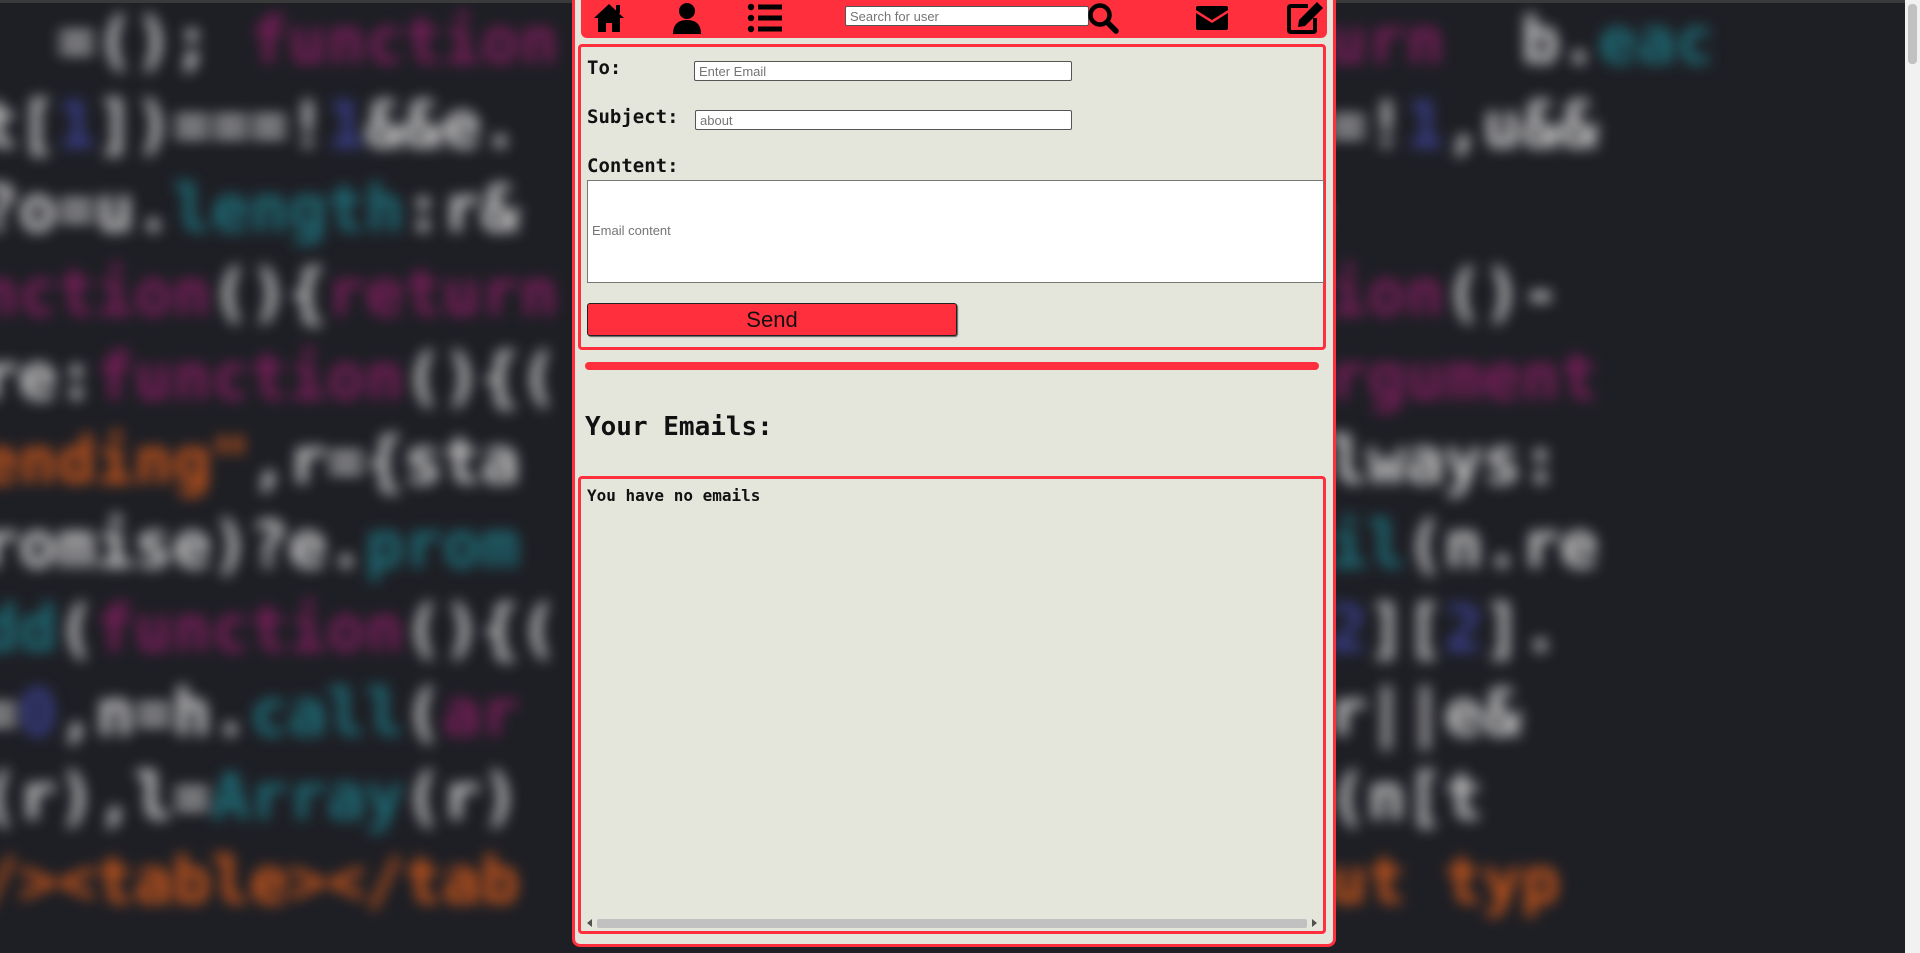 This screenshot has height=953, width=1920. Describe the element at coordinates (967, 16) in the screenshot. I see `user-search-input` at that location.